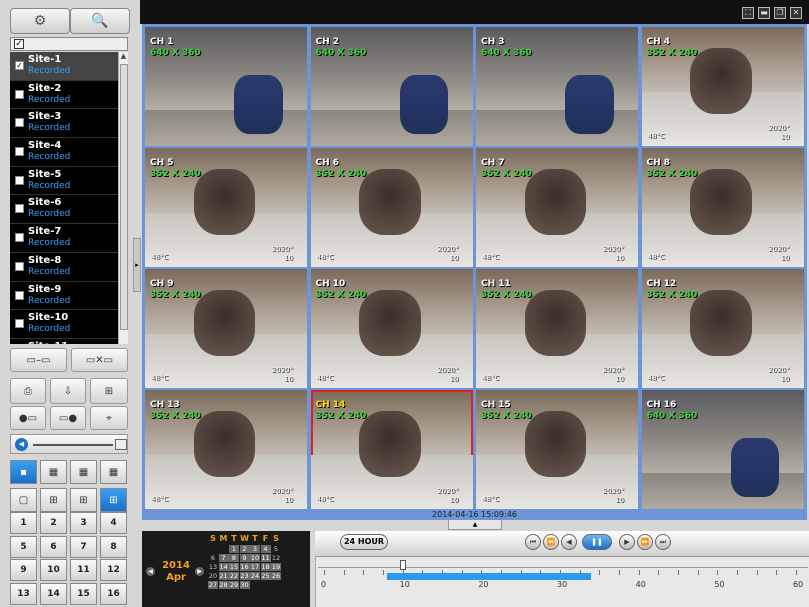 The image size is (809, 607). What do you see at coordinates (244, 549) in the screenshot?
I see `calendar-day: 2` at bounding box center [244, 549].